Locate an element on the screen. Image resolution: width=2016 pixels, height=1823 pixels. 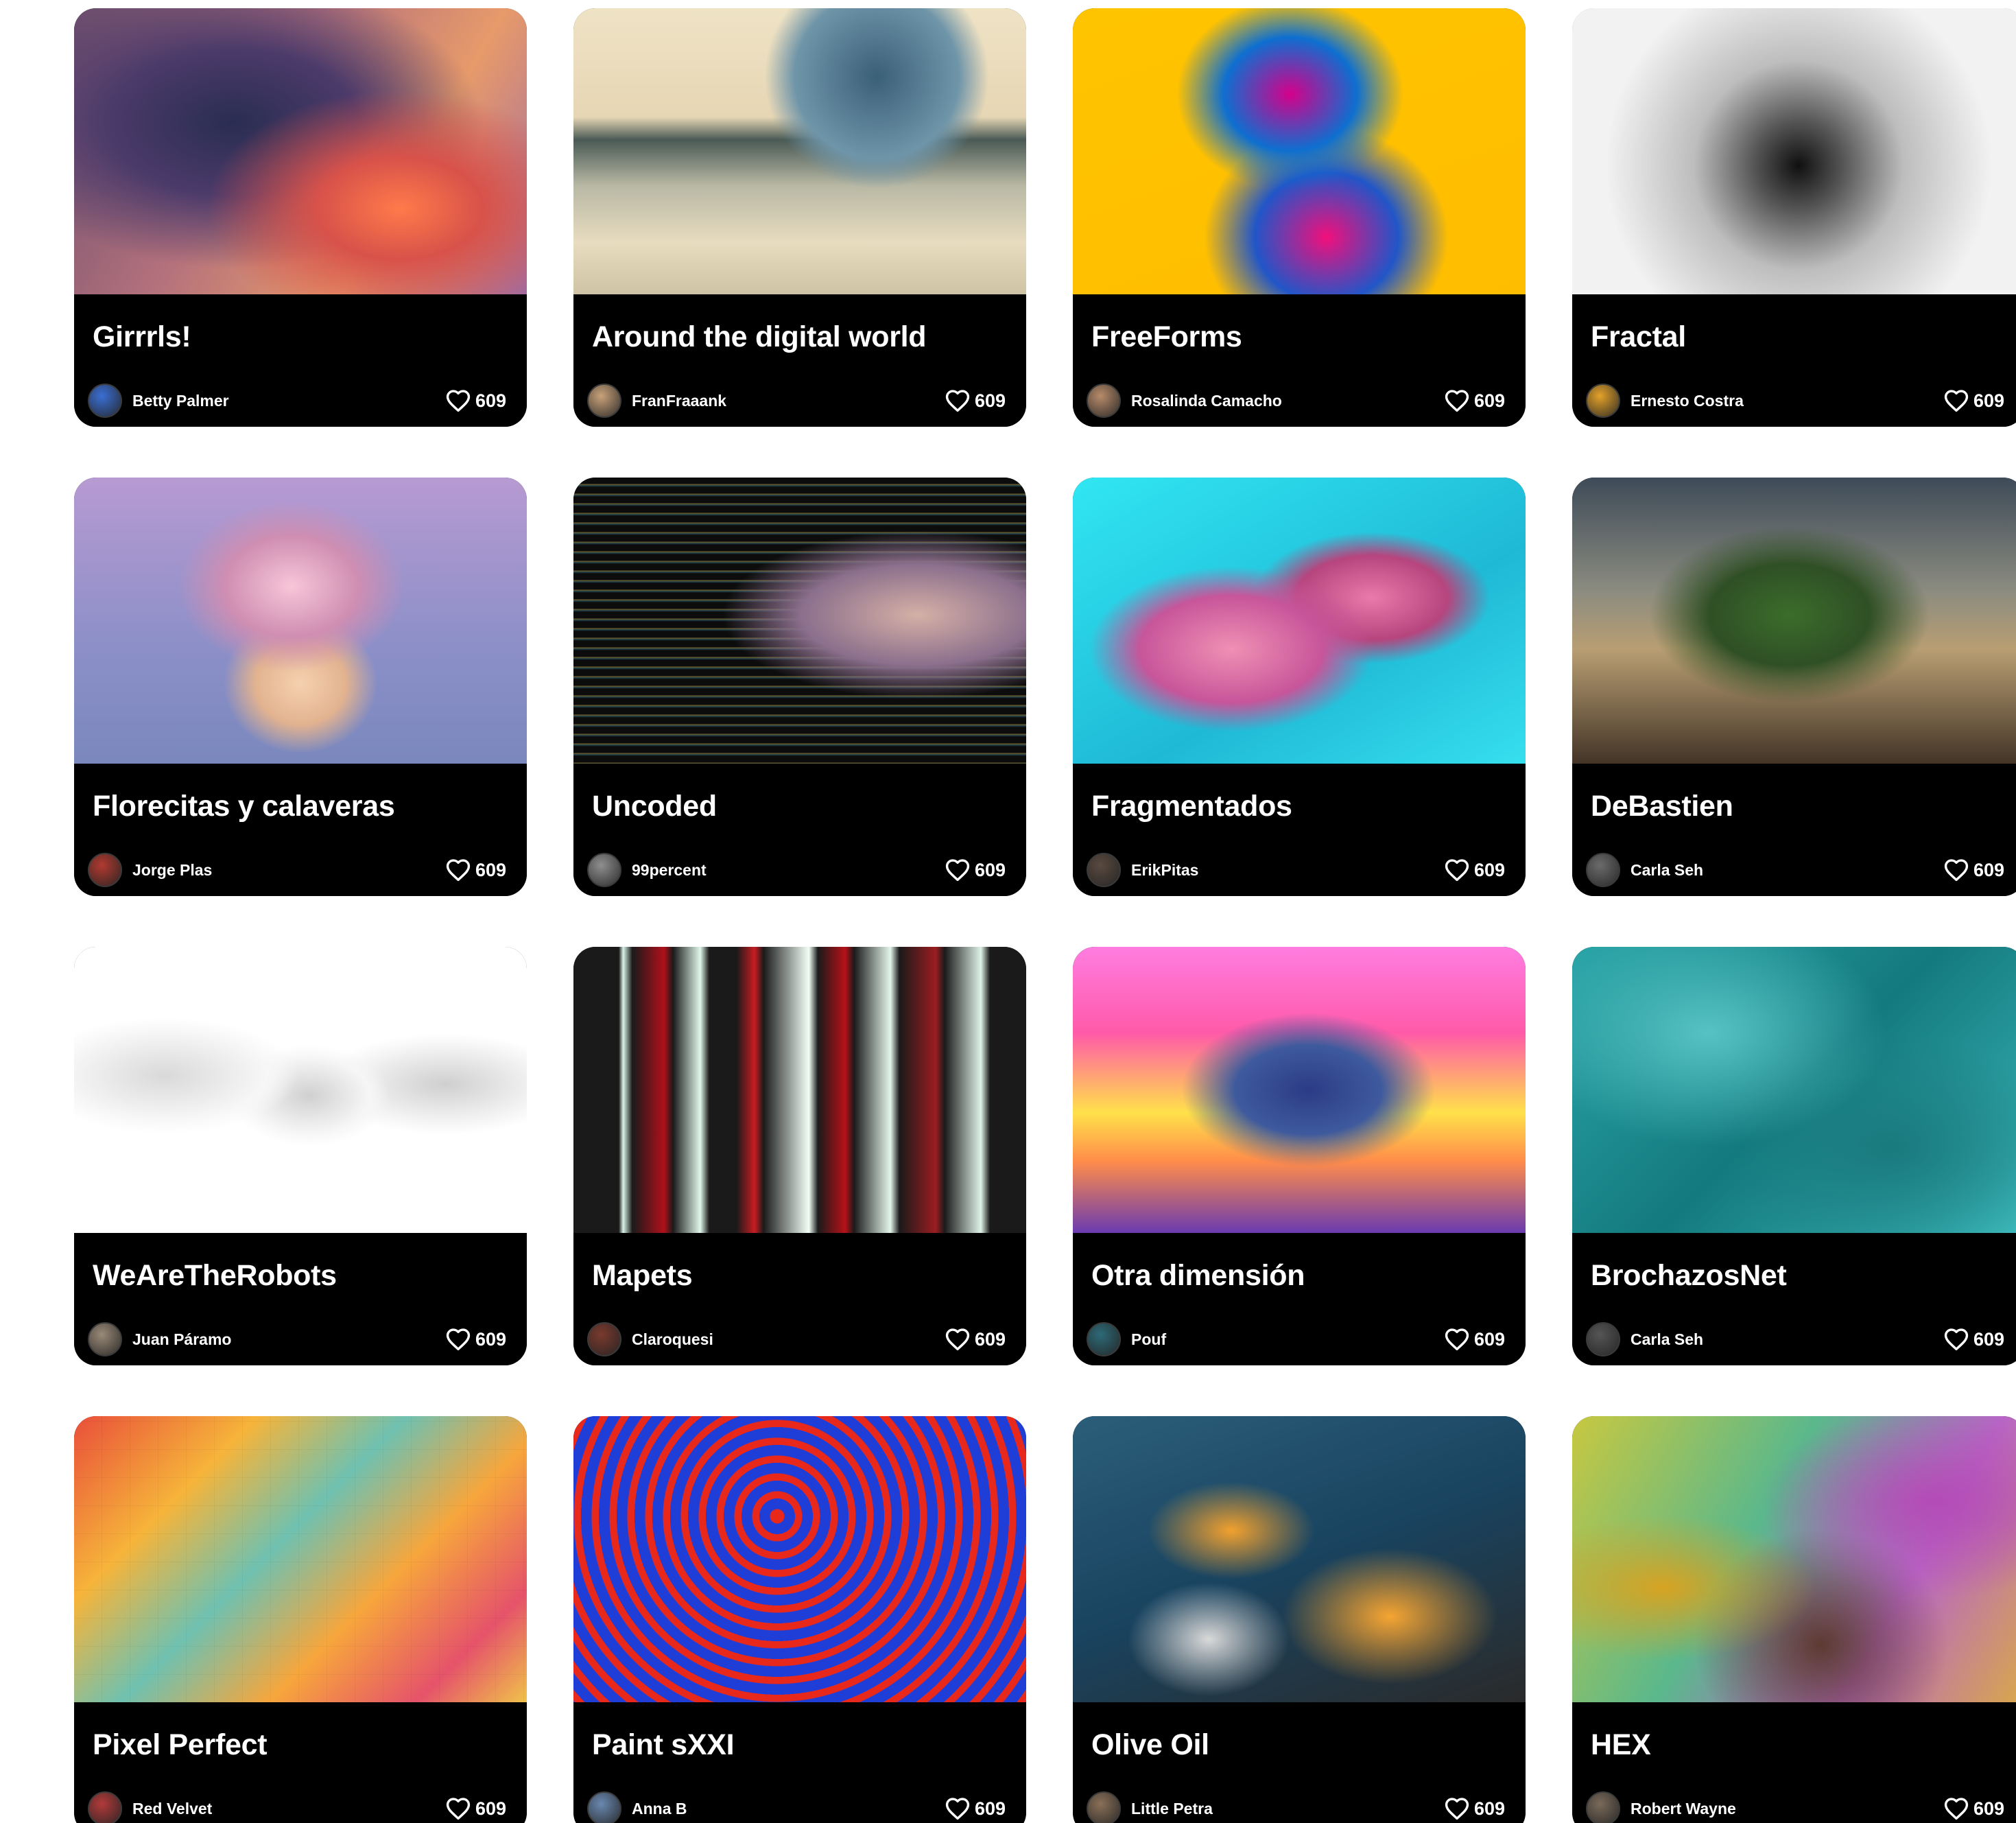
author-row: Anna B is located at coordinates (637, 1806).